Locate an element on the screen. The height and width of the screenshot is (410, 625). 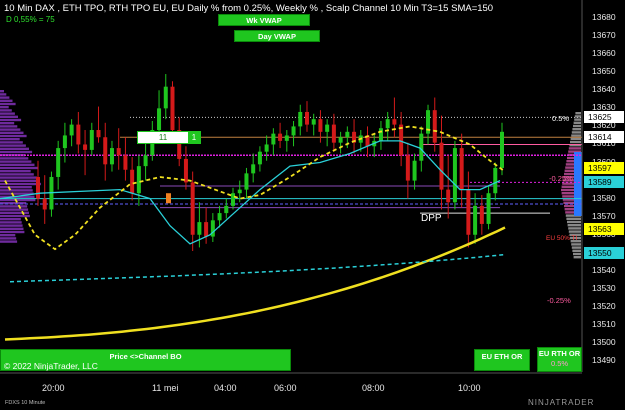
order-quantity-widget: 11 1 is located at coordinates (169, 137).